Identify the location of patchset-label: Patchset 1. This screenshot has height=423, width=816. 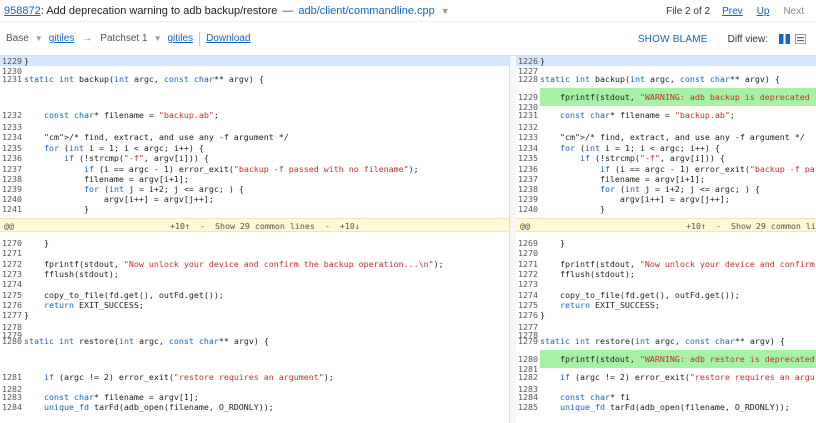
(123, 38).